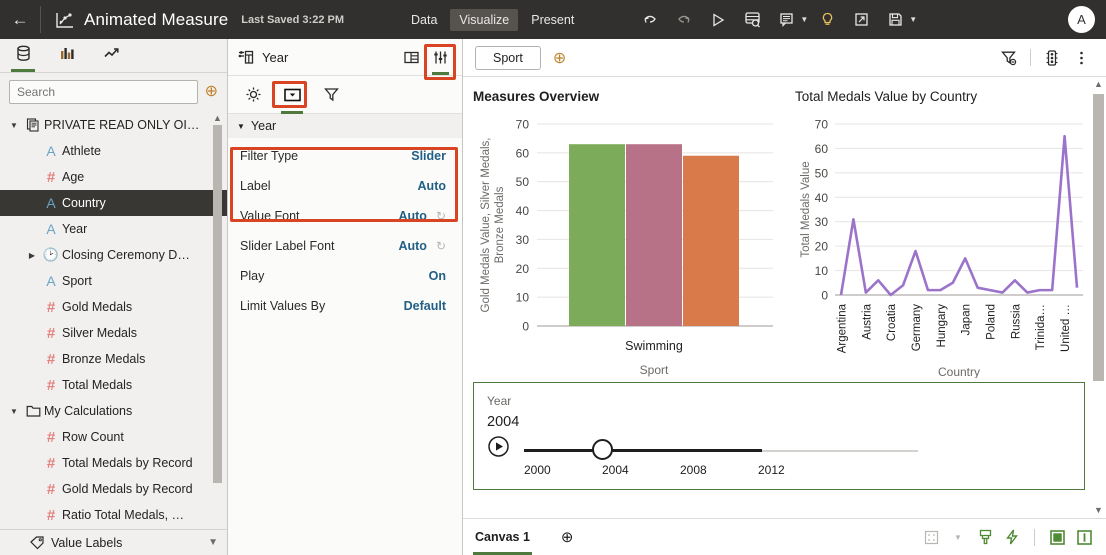 The image size is (1106, 555). What do you see at coordinates (113, 203) in the screenshot?
I see `tree-item-country: A Country` at bounding box center [113, 203].